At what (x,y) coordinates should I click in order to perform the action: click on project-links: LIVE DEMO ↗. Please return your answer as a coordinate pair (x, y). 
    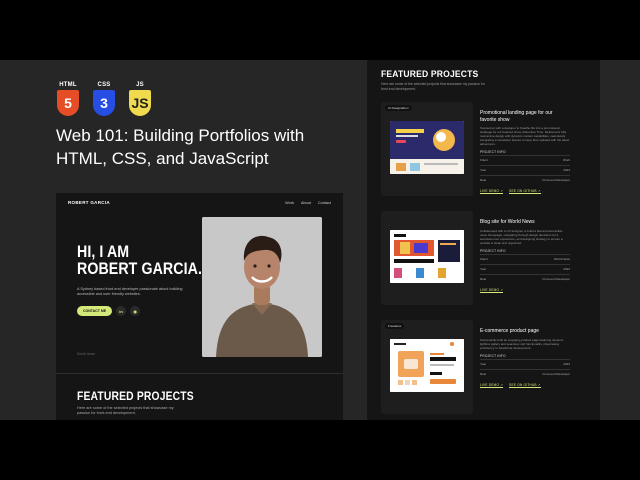
    Looking at the image, I should click on (525, 290).